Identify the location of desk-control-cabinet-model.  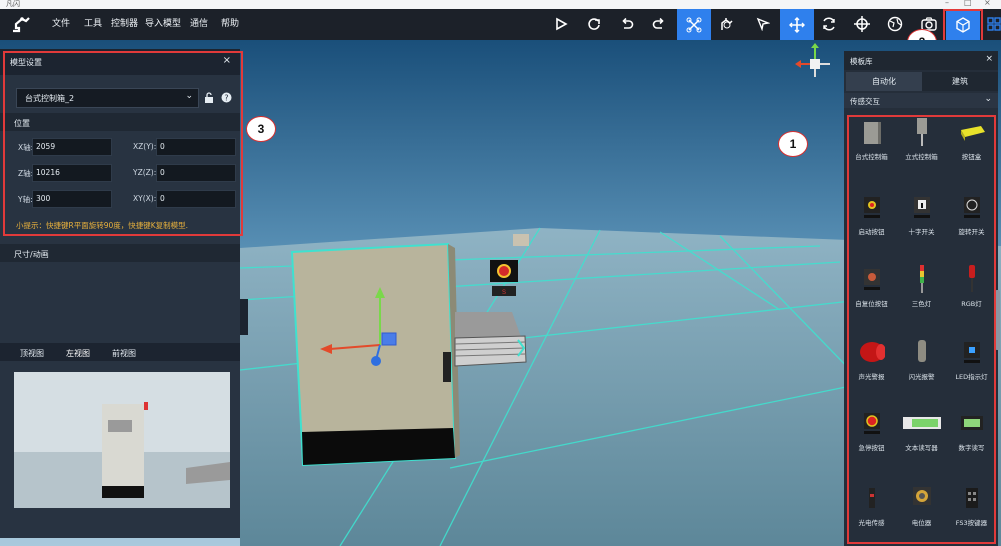
(375, 354).